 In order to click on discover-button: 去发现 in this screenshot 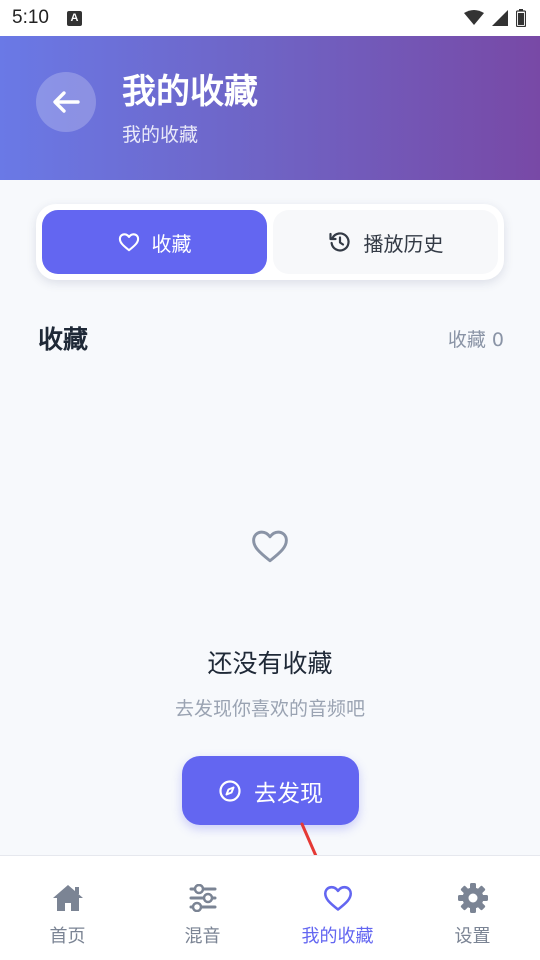, I will do `click(270, 790)`.